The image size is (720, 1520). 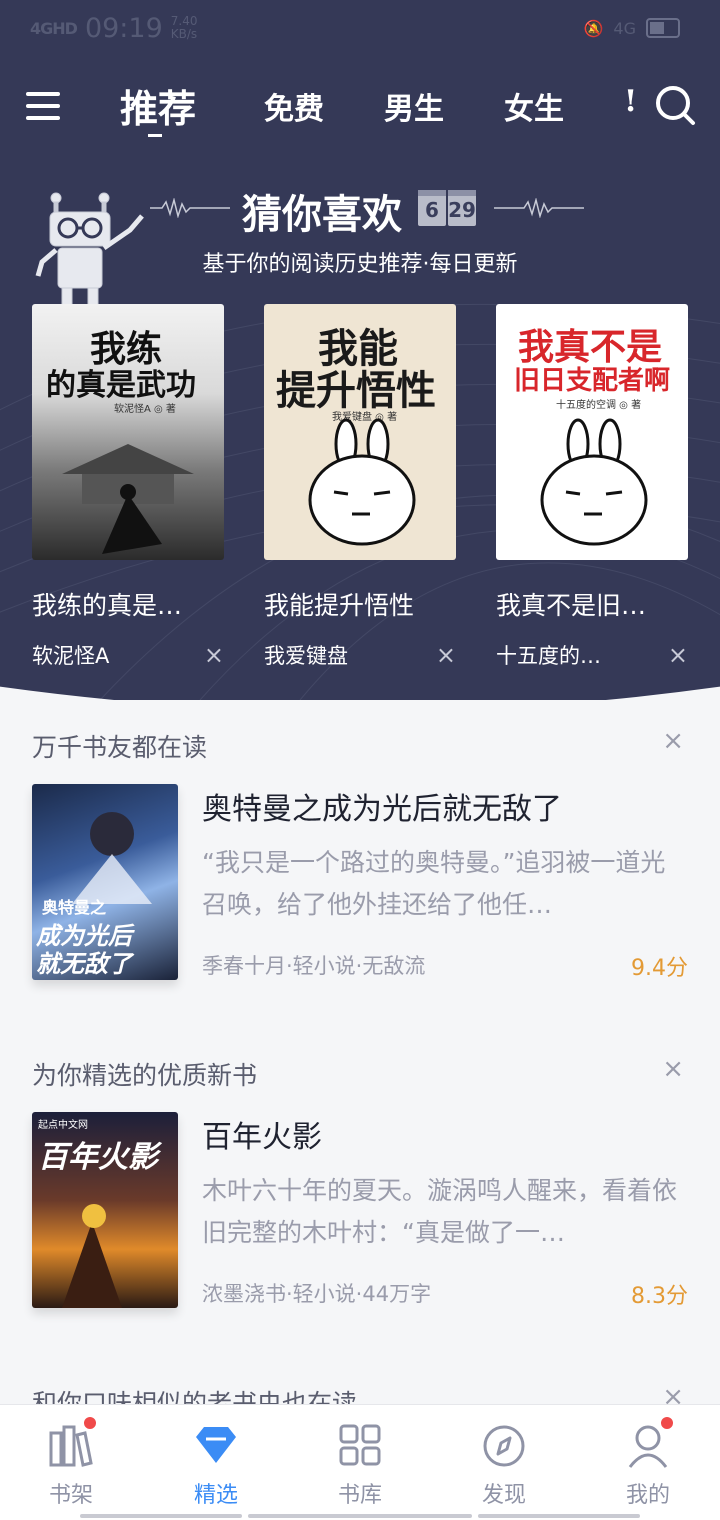 What do you see at coordinates (359, 1495) in the screenshot?
I see `tab-label: 书库` at bounding box center [359, 1495].